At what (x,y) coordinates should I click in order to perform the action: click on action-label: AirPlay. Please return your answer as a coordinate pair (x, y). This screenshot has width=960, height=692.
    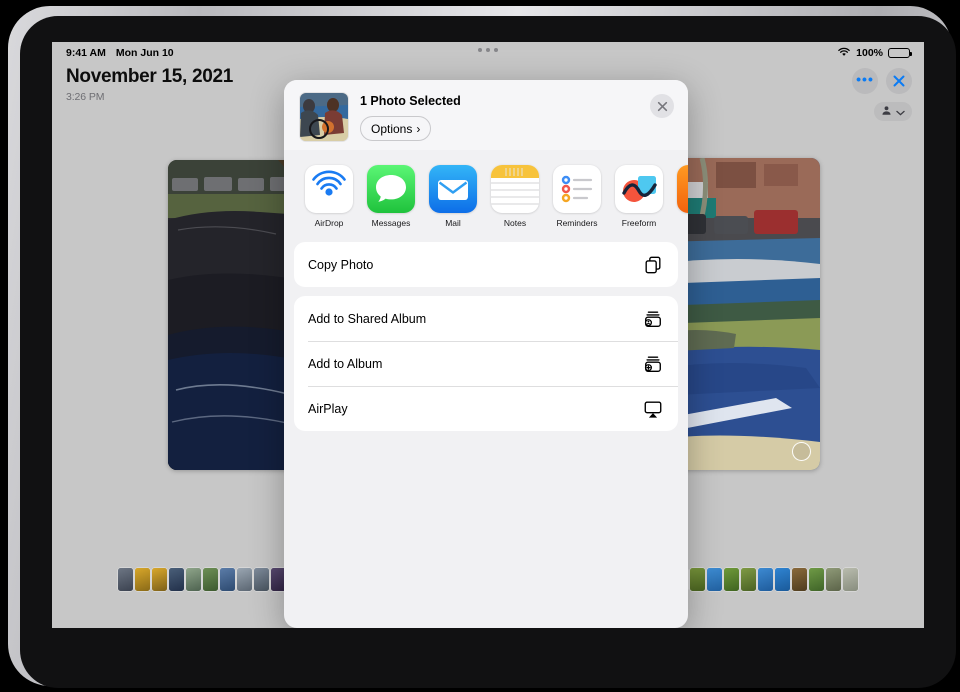
    Looking at the image, I should click on (328, 408).